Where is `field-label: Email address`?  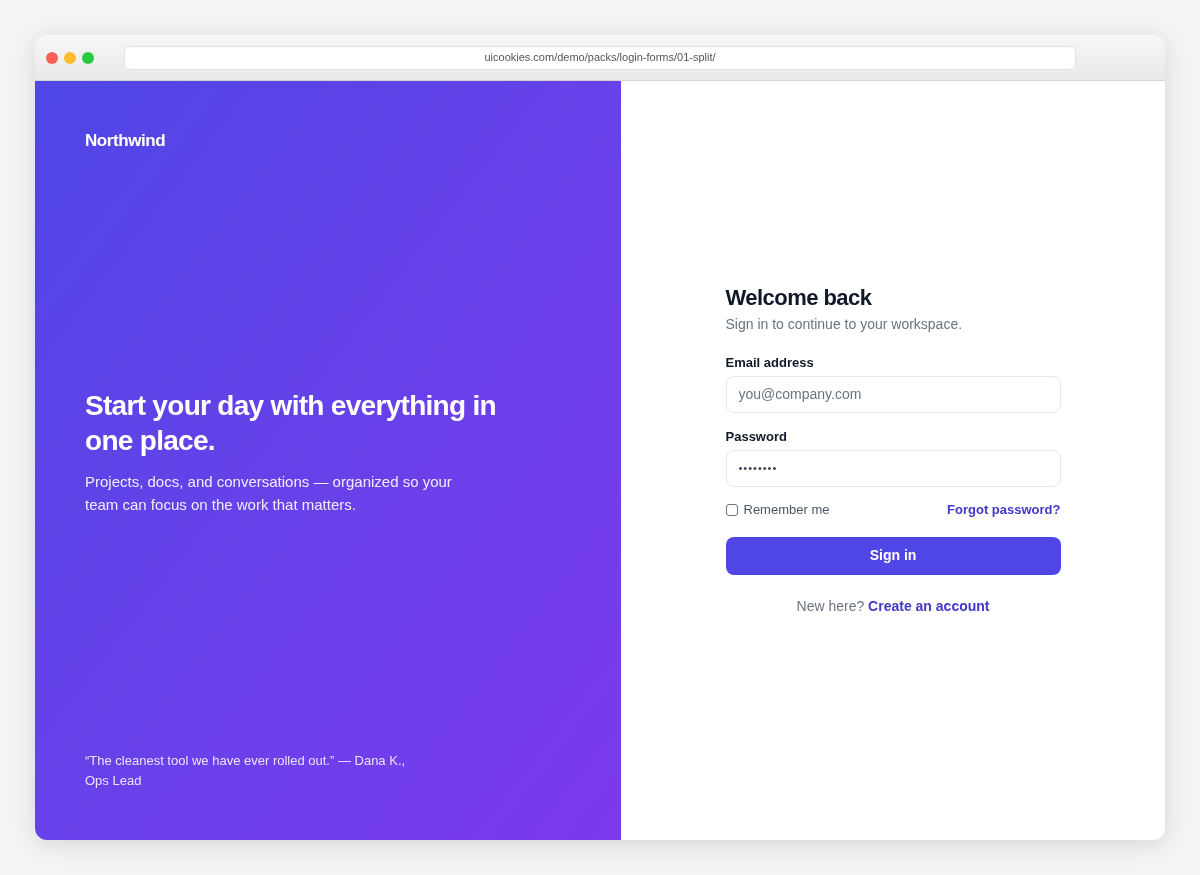
field-label: Email address is located at coordinates (770, 362).